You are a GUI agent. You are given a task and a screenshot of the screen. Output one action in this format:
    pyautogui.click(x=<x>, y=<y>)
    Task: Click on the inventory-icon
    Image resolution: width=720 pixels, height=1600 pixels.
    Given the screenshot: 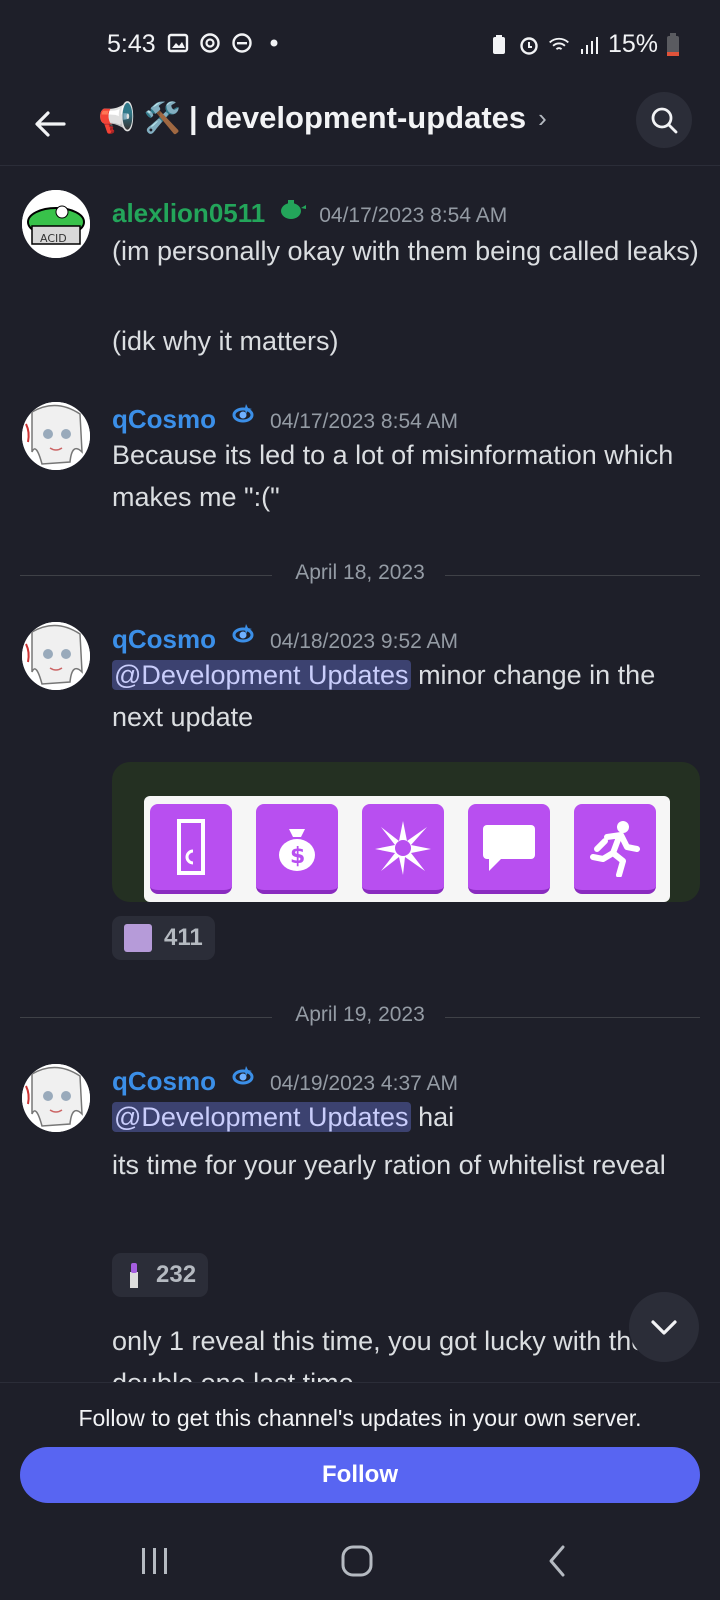 What is the action you would take?
    pyautogui.click(x=191, y=849)
    